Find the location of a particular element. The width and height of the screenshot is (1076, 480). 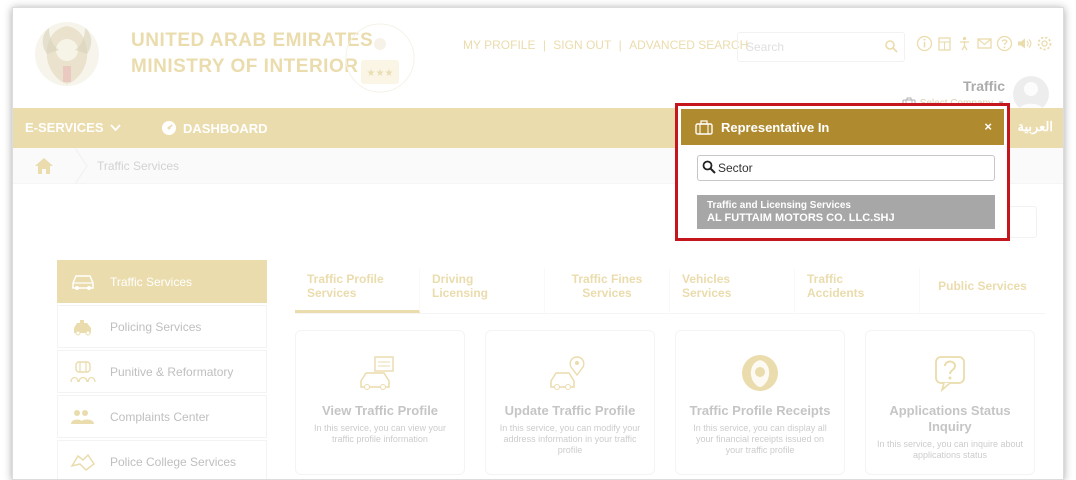

sidebar-item-policing-services: Policing Services is located at coordinates (162, 326).